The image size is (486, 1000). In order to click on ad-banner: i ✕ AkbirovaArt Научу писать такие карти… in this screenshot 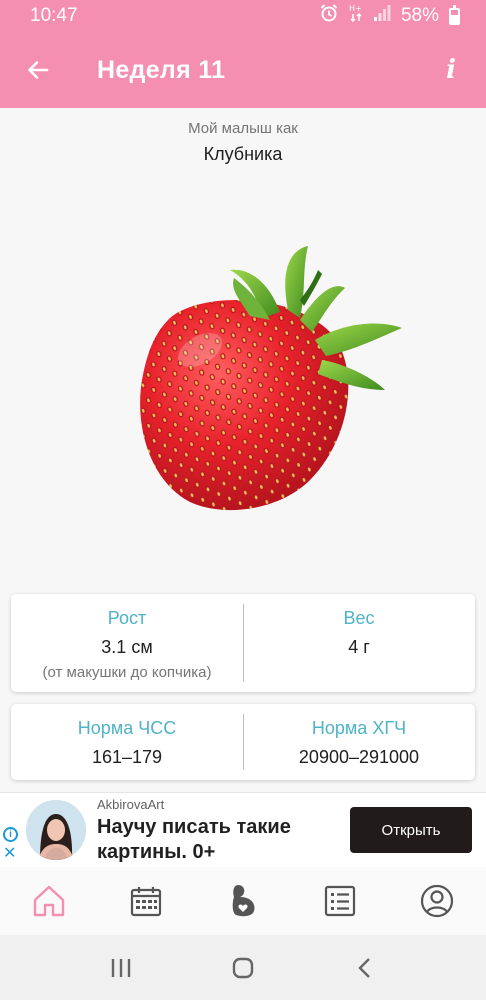, I will do `click(243, 829)`.